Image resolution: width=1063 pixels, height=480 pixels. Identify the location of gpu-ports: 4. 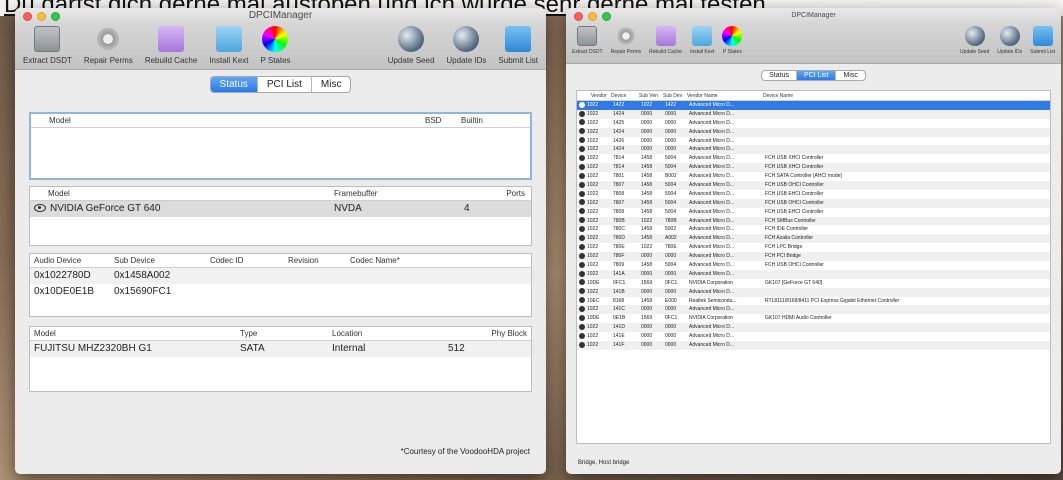
(467, 208).